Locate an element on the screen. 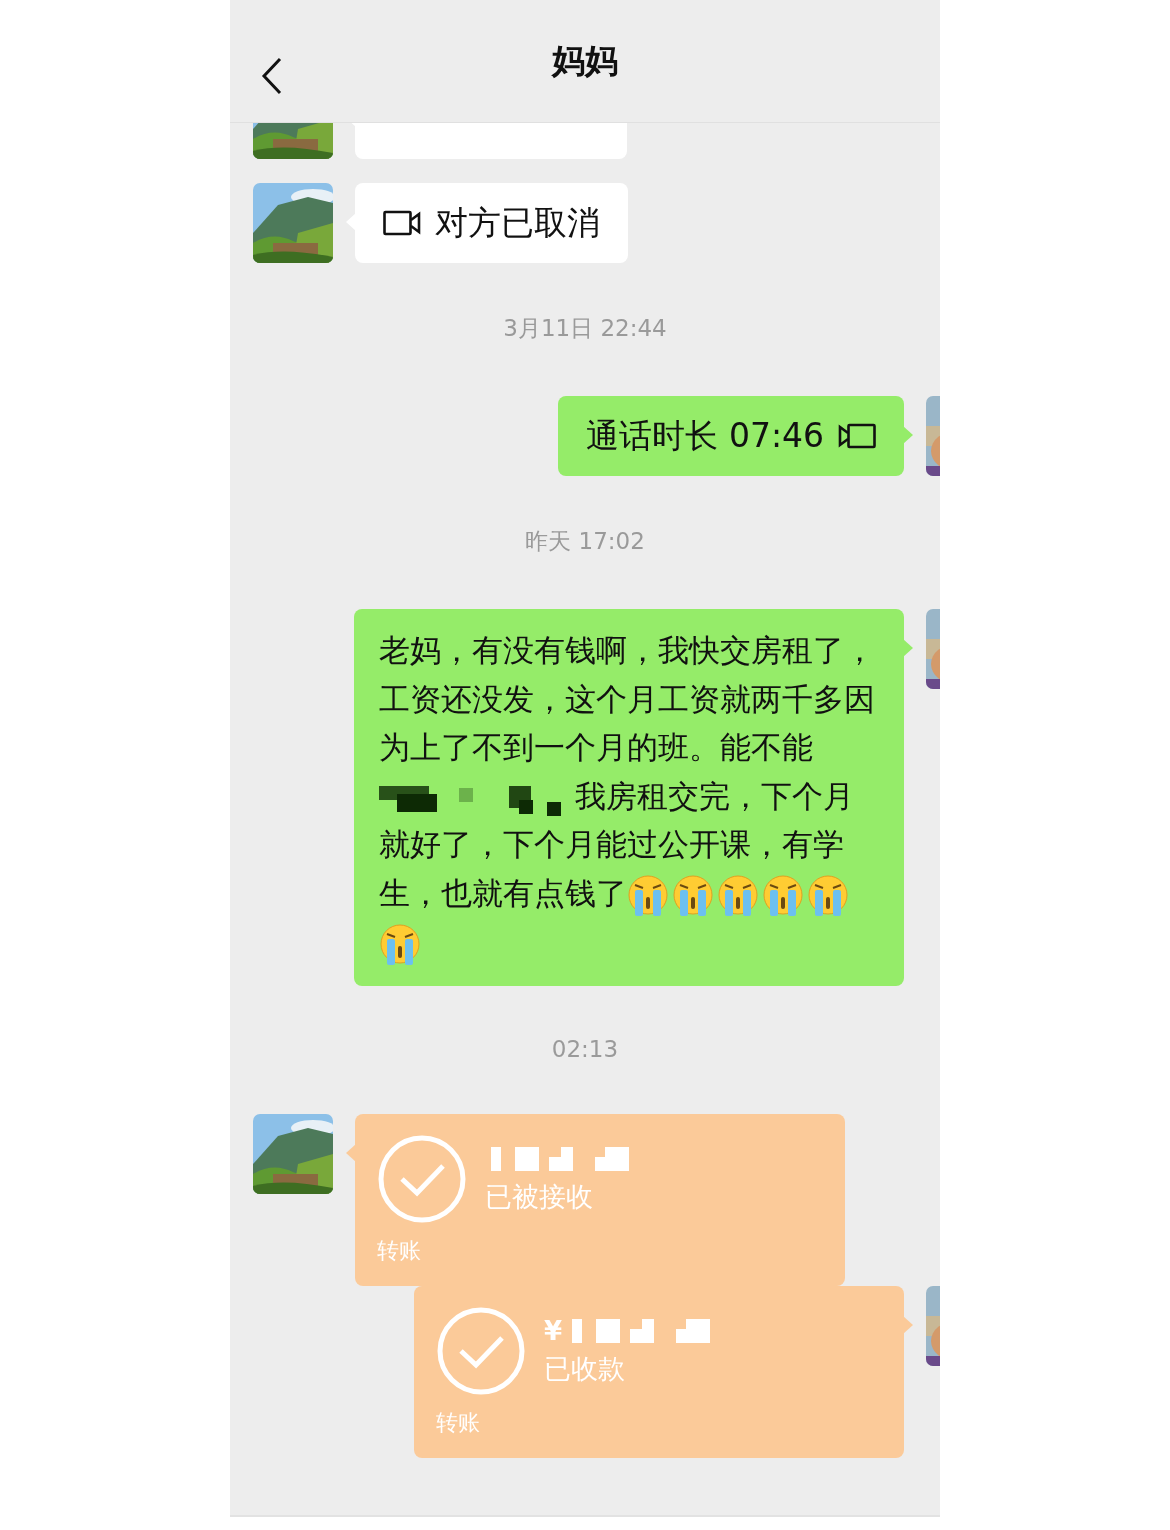 The height and width of the screenshot is (1530, 1170). currency-sign: ¥ is located at coordinates (553, 1330).